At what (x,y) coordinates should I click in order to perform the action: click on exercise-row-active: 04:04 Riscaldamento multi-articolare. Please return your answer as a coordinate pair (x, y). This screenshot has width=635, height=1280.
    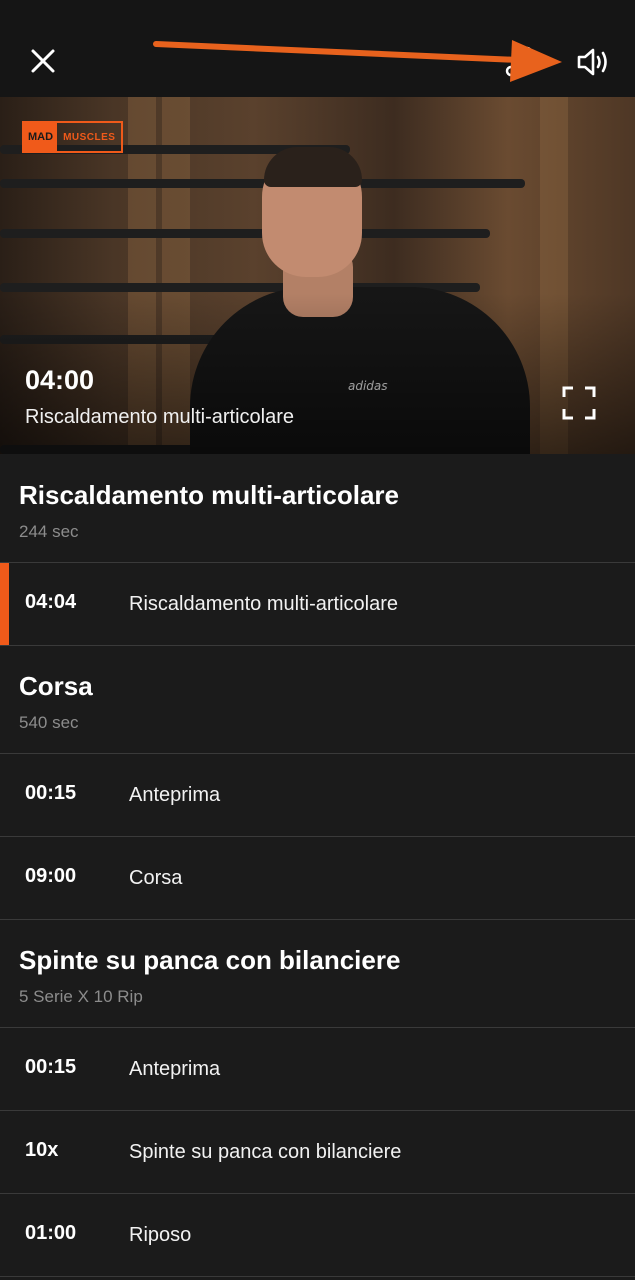
    Looking at the image, I should click on (317, 604).